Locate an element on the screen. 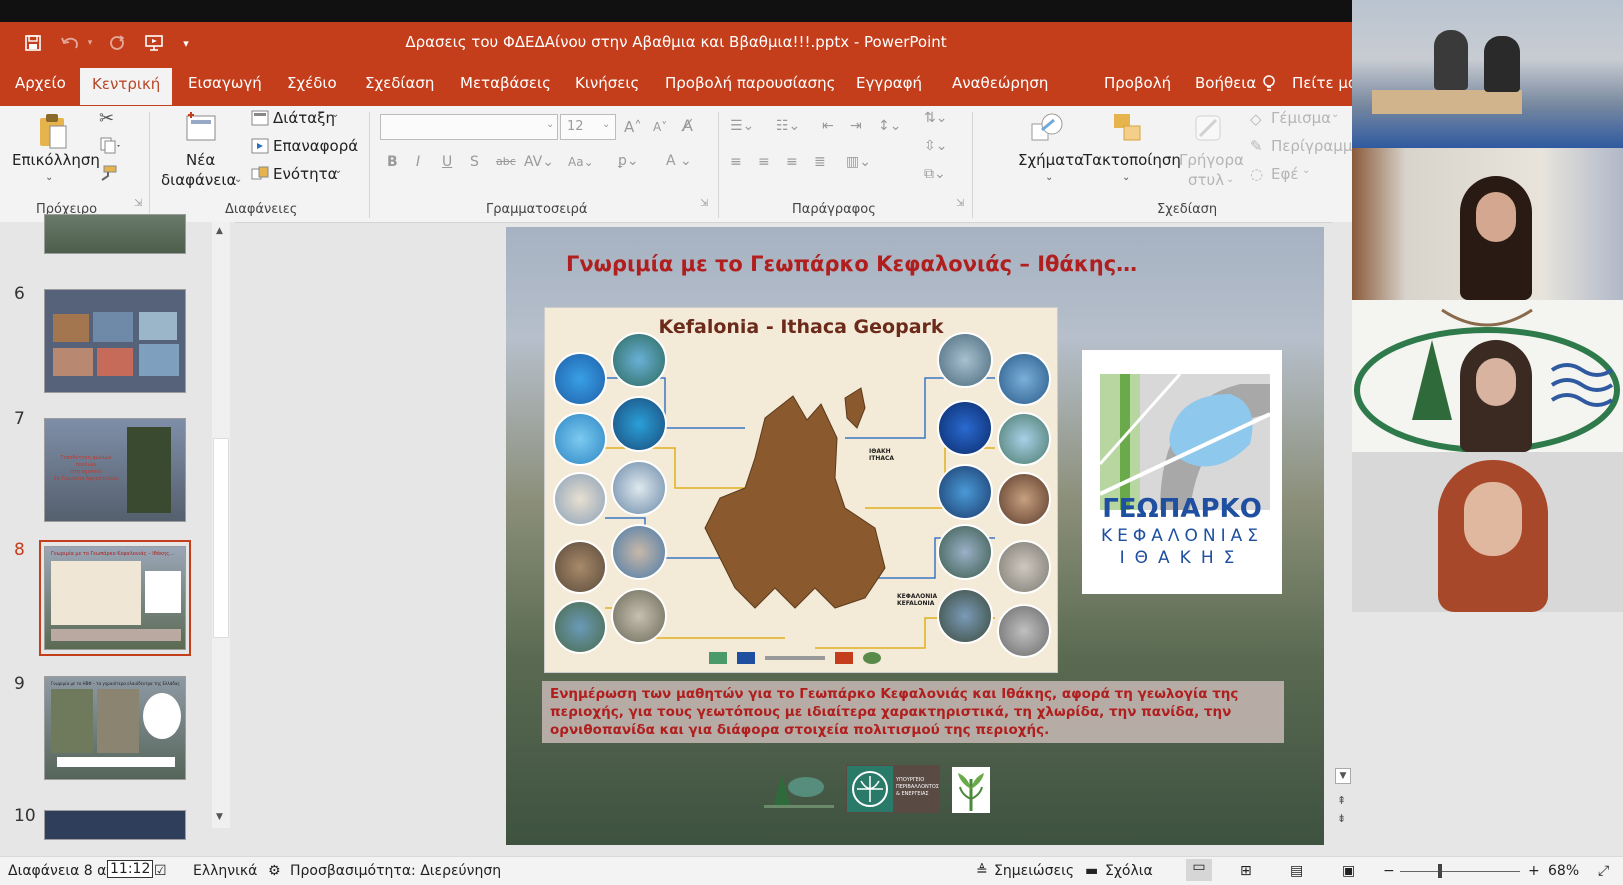 The image size is (1623, 885). justify-icon: ≣ is located at coordinates (820, 162).